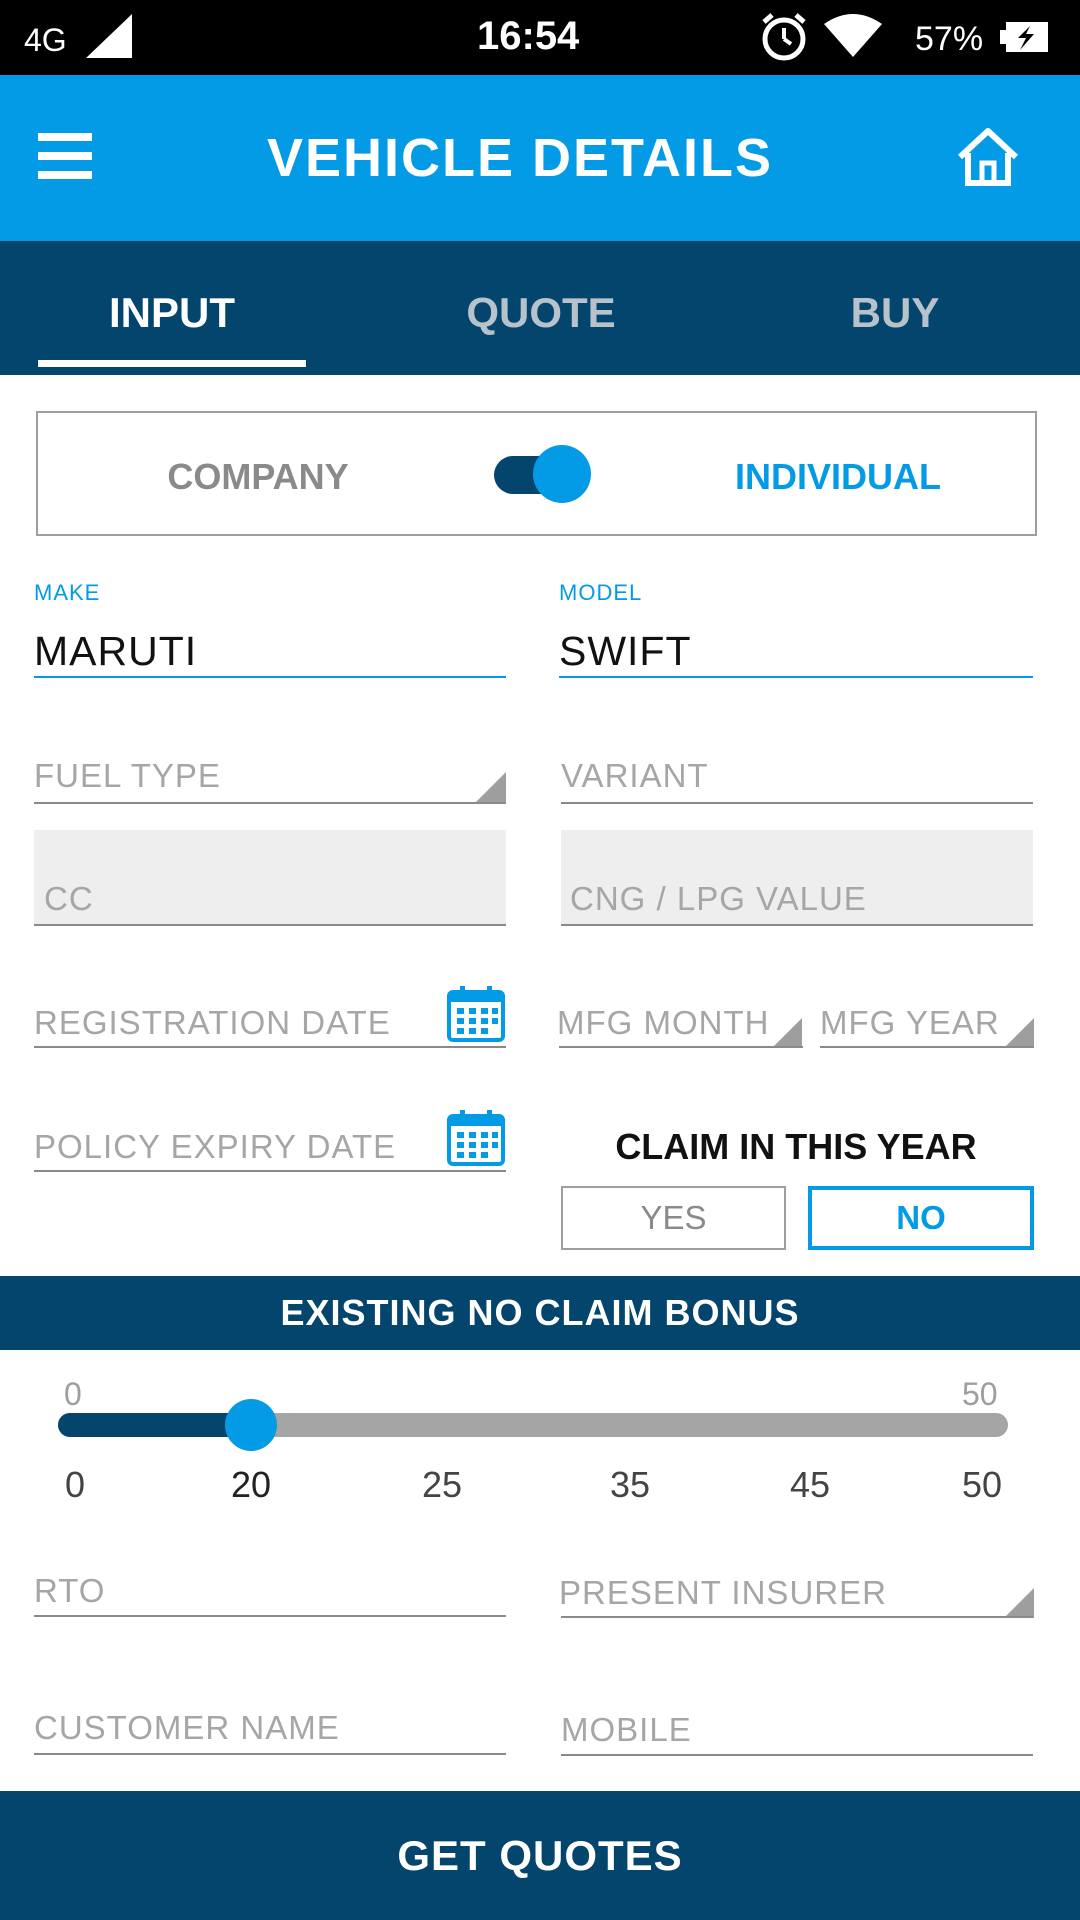 This screenshot has height=1920, width=1080. I want to click on variant-underline, so click(797, 803).